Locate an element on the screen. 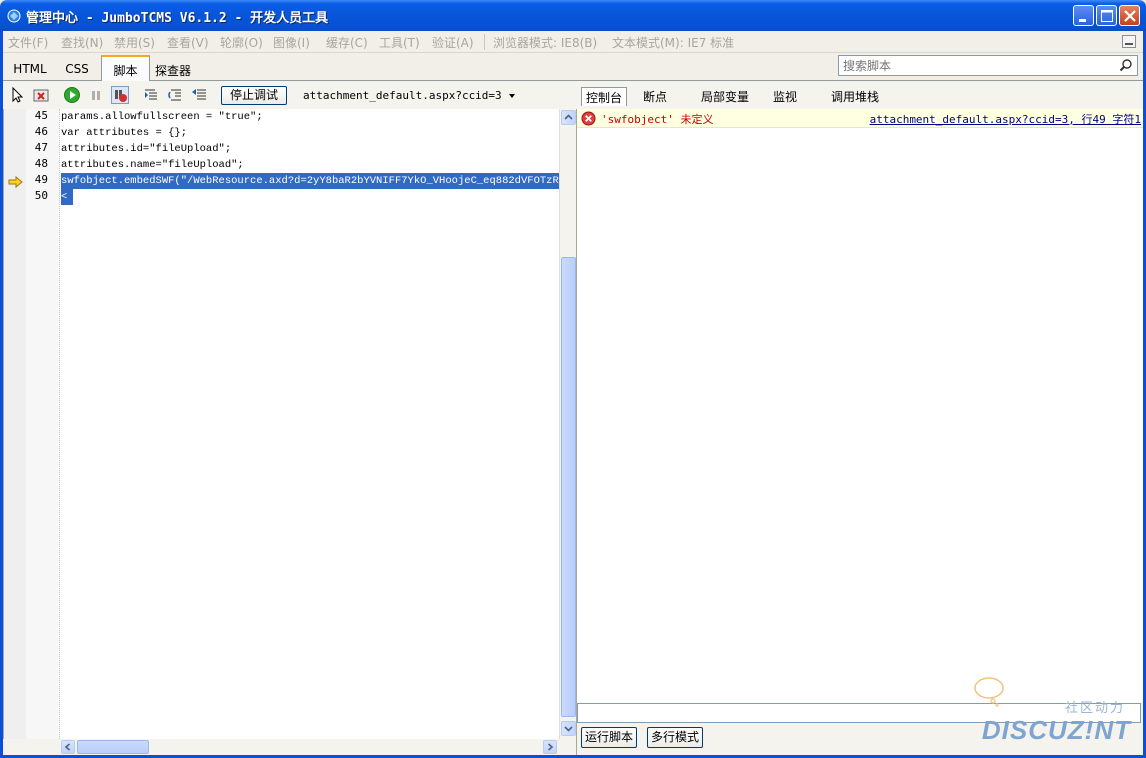  break-on-error-icon is located at coordinates (121, 96).